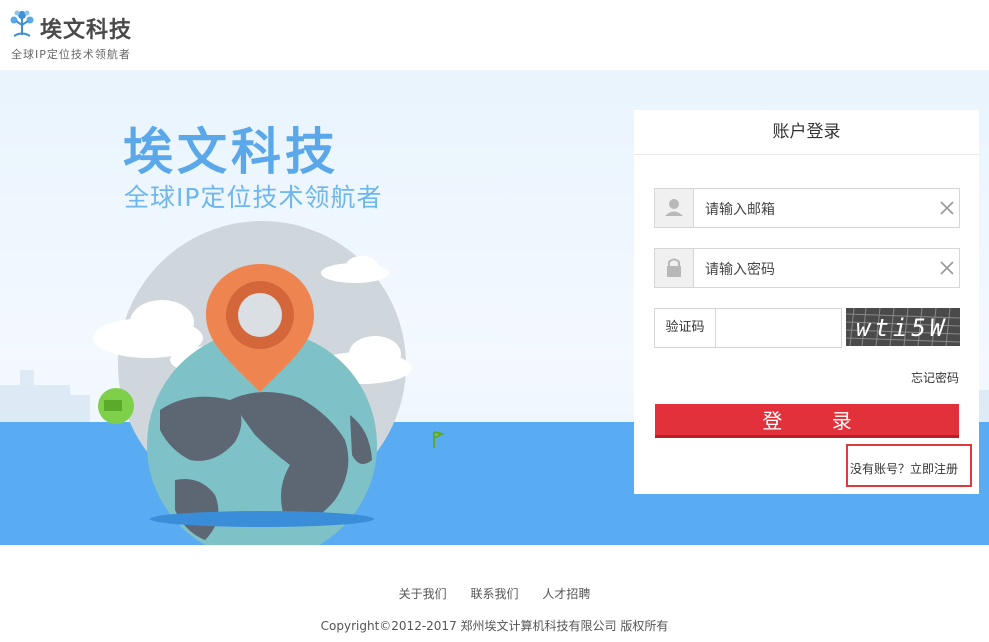 The image size is (989, 642). Describe the element at coordinates (566, 594) in the screenshot. I see `footer-link-careers: 人才招聘` at that location.